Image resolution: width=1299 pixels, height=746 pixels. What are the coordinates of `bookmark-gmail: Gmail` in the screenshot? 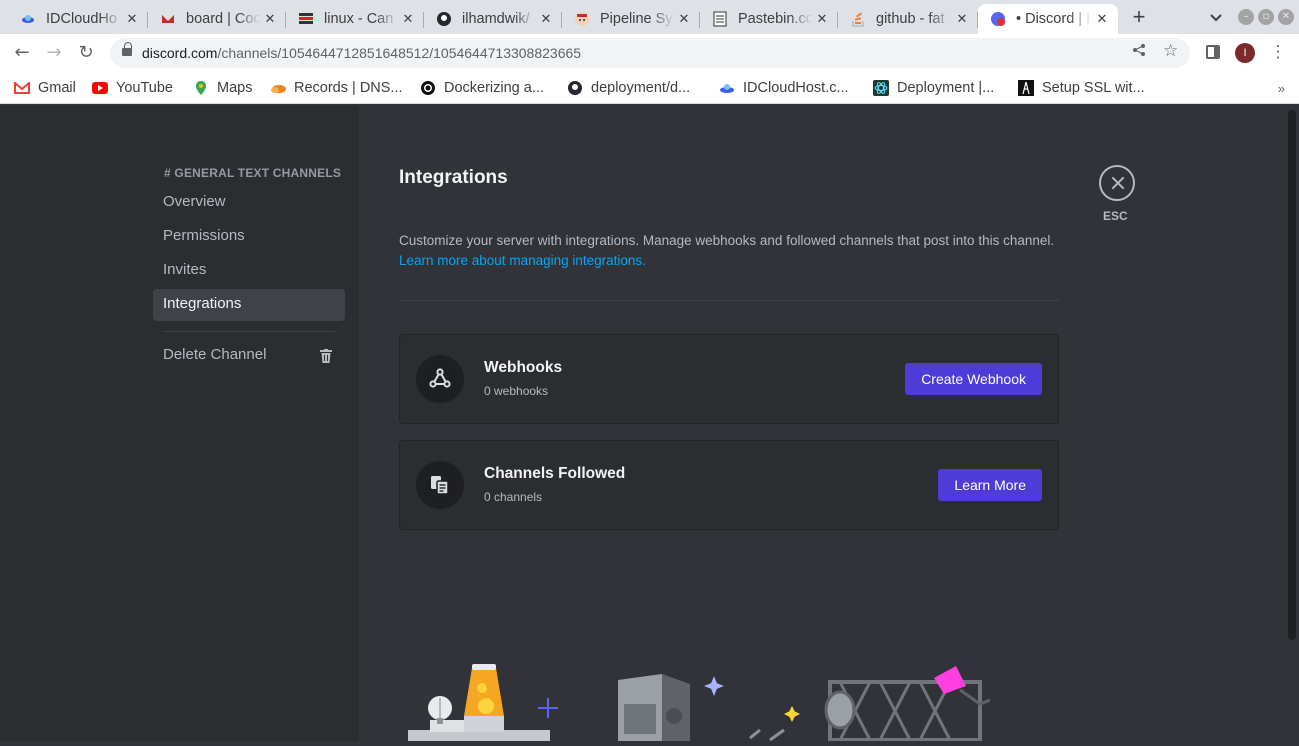 It's located at (45, 88).